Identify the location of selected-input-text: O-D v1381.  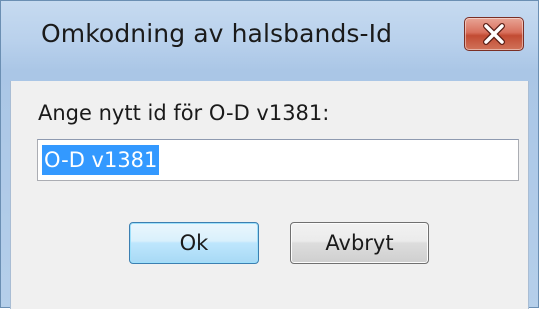
(101, 160).